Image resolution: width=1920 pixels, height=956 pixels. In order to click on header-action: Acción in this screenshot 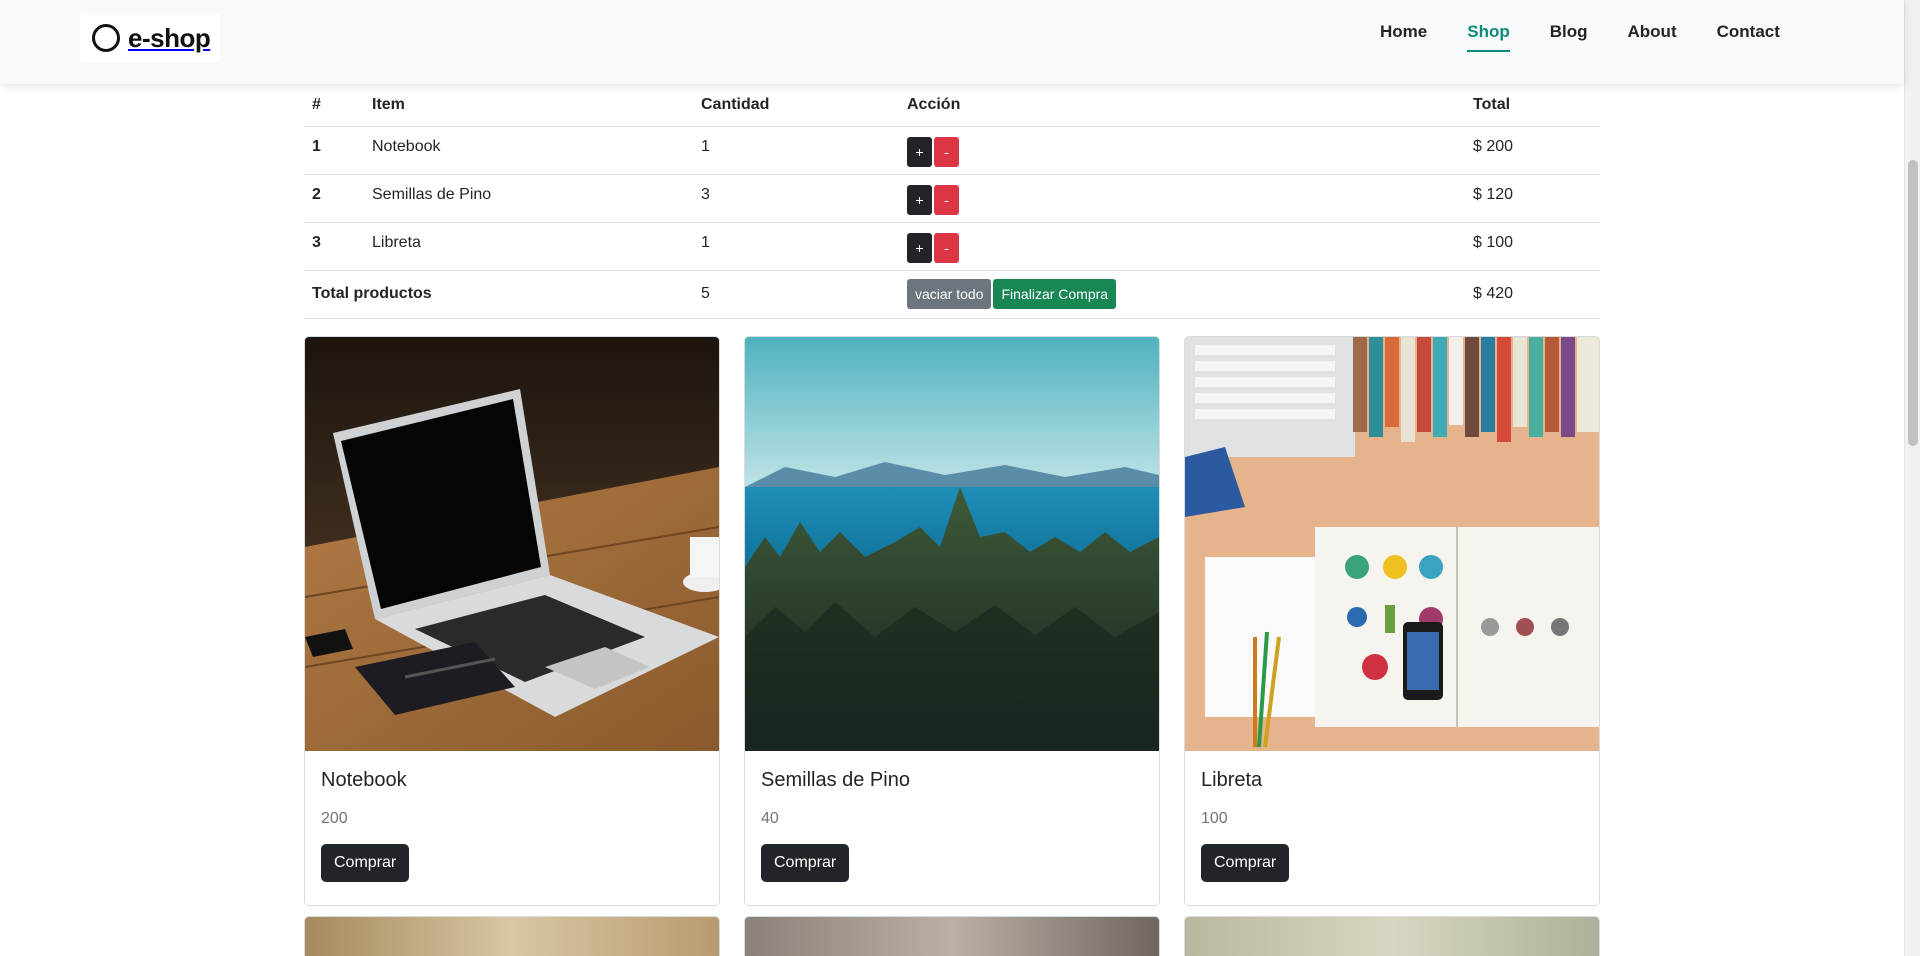, I will do `click(1182, 105)`.